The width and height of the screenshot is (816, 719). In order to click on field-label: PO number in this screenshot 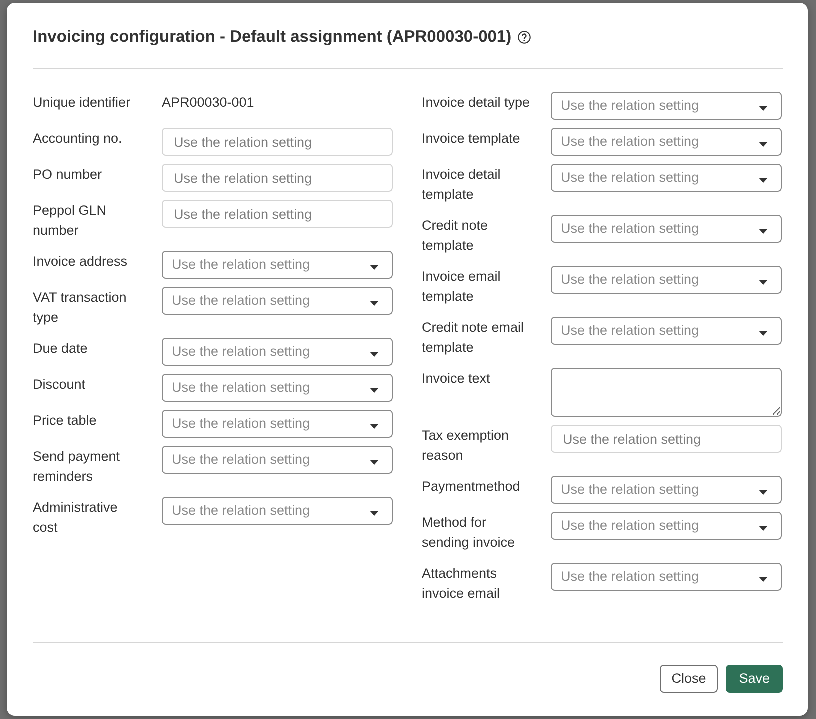, I will do `click(68, 175)`.